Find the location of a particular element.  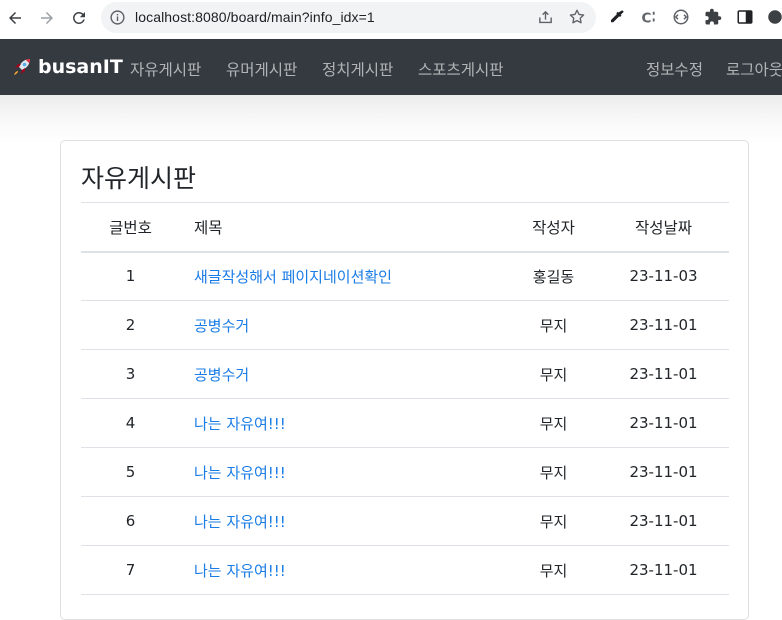

header-title: 제목 is located at coordinates (344, 227).